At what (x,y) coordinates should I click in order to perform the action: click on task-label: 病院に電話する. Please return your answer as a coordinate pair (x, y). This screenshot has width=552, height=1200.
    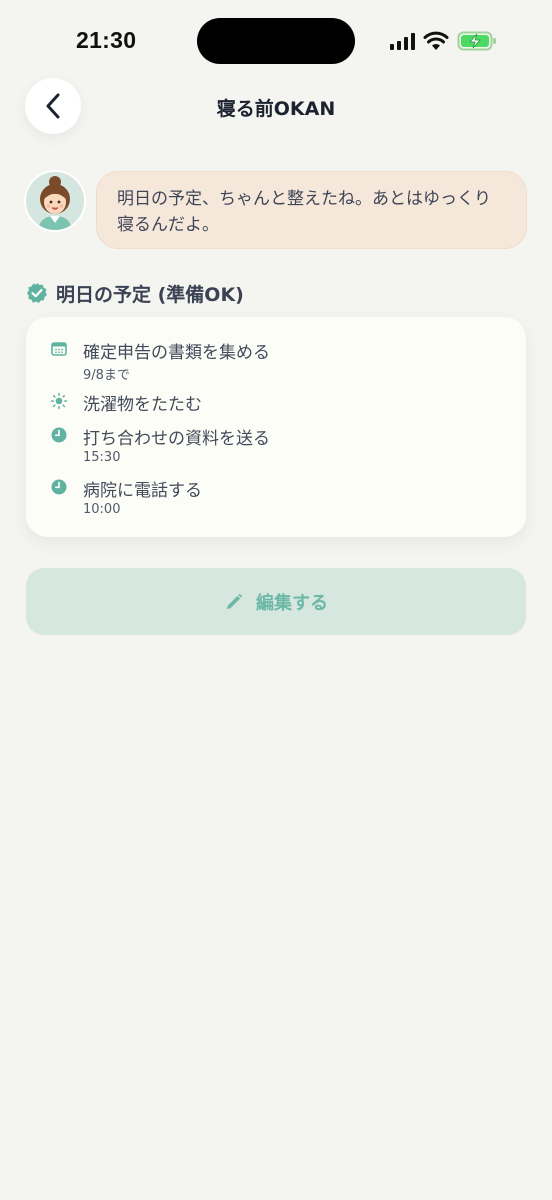
    Looking at the image, I should click on (142, 491).